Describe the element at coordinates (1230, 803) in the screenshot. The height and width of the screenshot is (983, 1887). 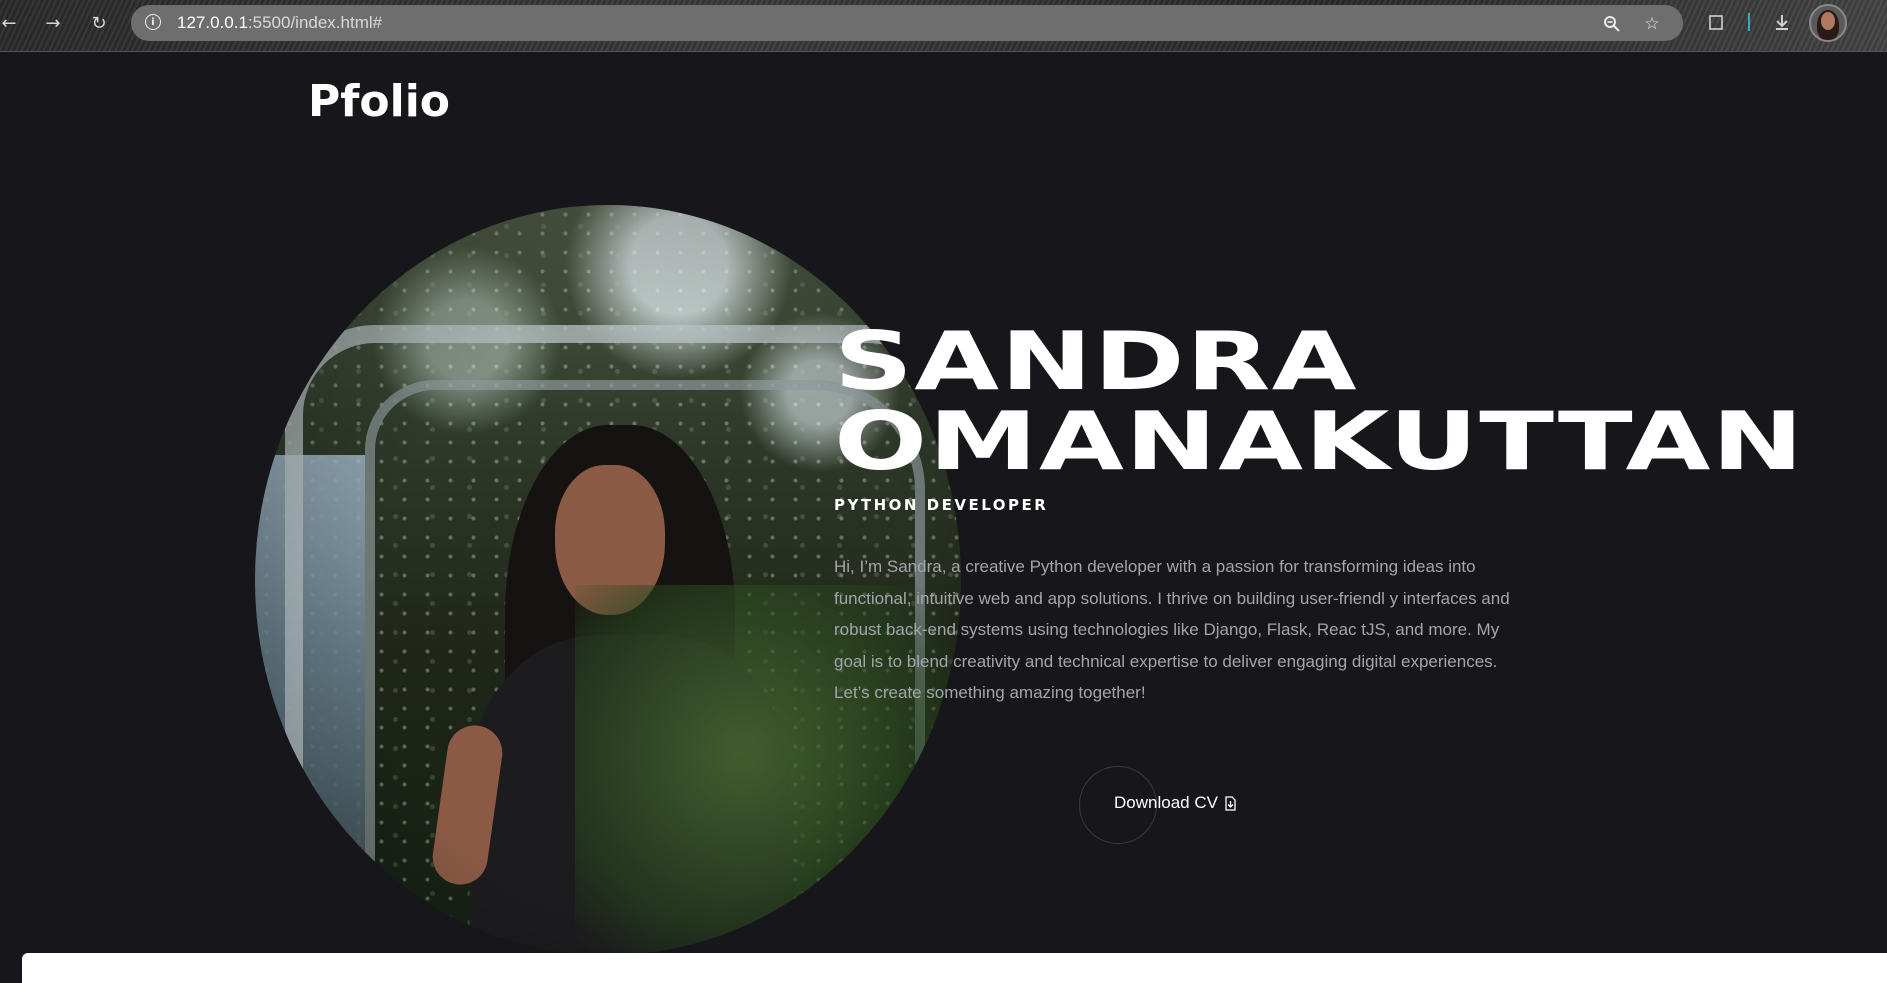
I see `download-file-icon` at that location.